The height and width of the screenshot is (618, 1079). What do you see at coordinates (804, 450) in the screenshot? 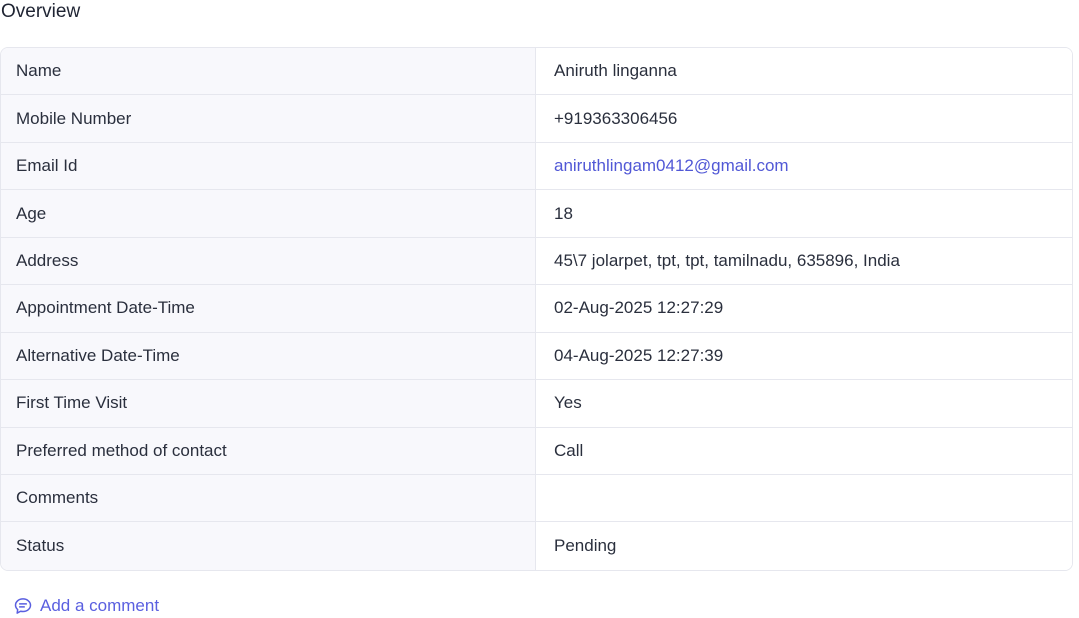
I see `row-value: Call` at bounding box center [804, 450].